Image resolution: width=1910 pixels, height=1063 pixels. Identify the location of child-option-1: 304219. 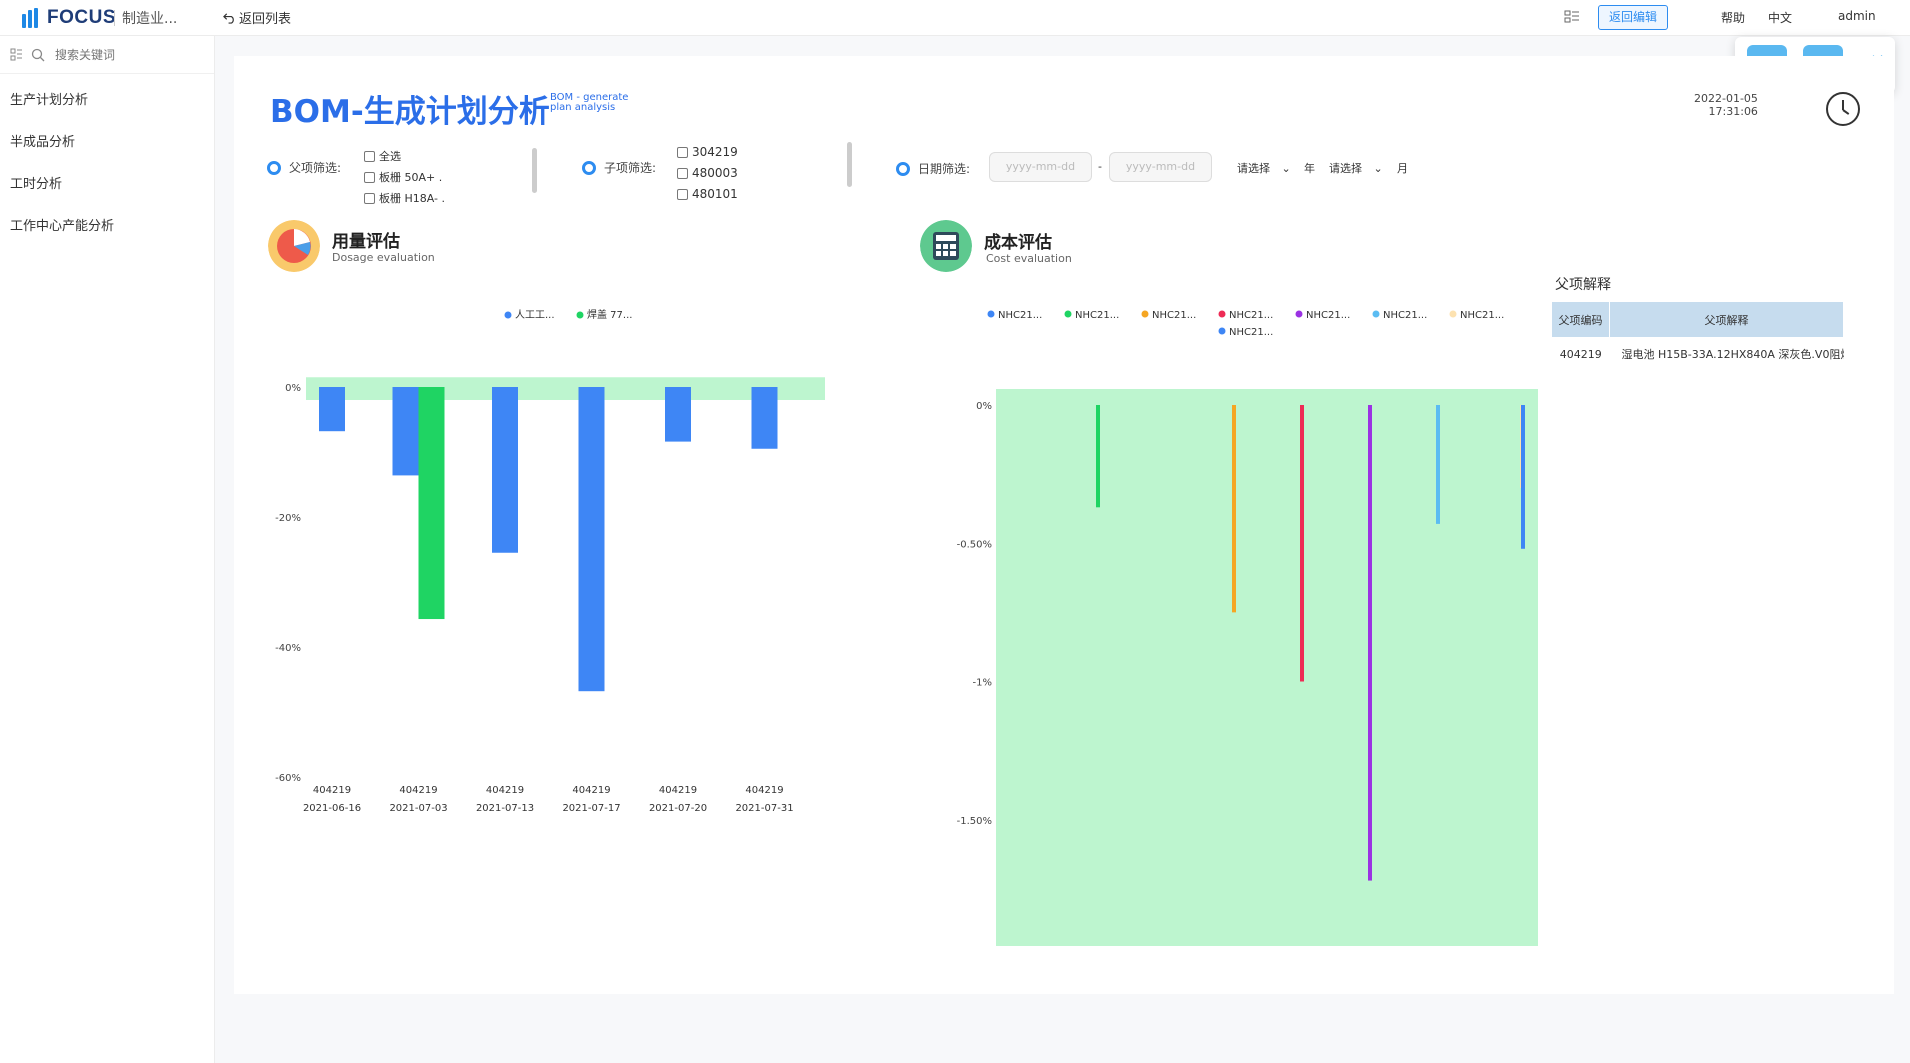
(707, 152).